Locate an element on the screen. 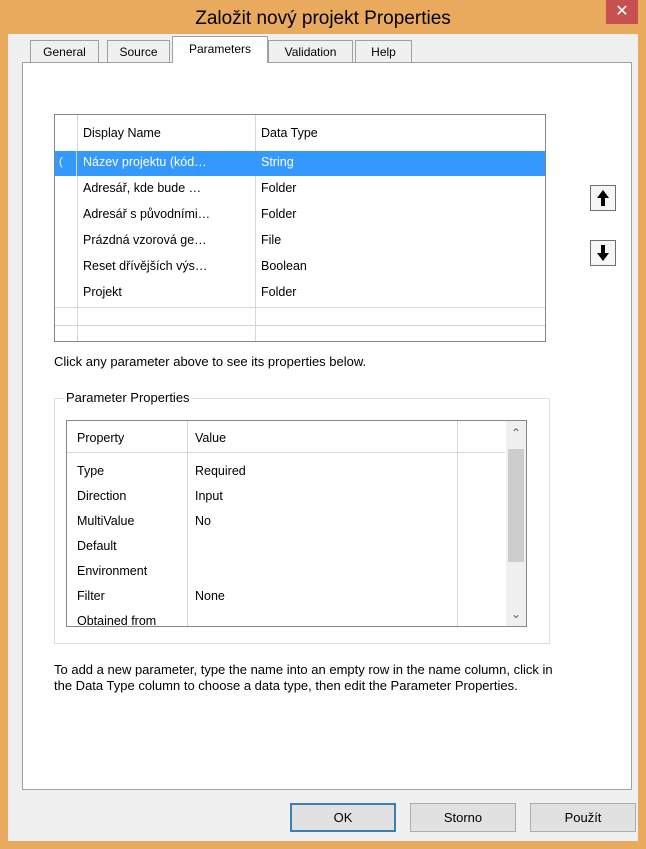 The image size is (646, 849). apply-button: Použít is located at coordinates (583, 817).